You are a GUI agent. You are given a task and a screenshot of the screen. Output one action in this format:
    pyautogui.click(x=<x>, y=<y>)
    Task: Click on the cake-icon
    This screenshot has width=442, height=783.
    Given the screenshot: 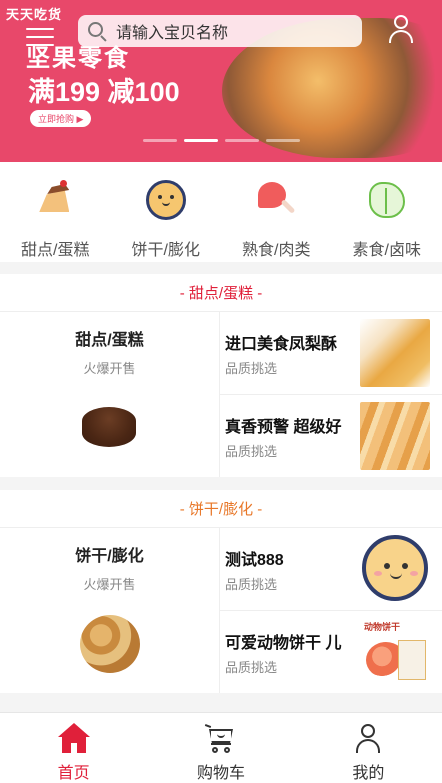 What is the action you would take?
    pyautogui.click(x=55, y=200)
    